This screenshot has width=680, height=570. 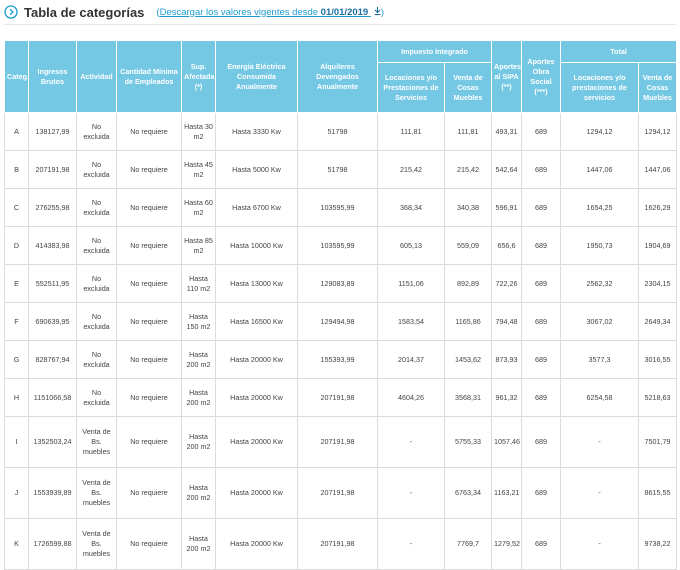 What do you see at coordinates (658, 442) in the screenshot?
I see `cell-tot-venta: 7501,79` at bounding box center [658, 442].